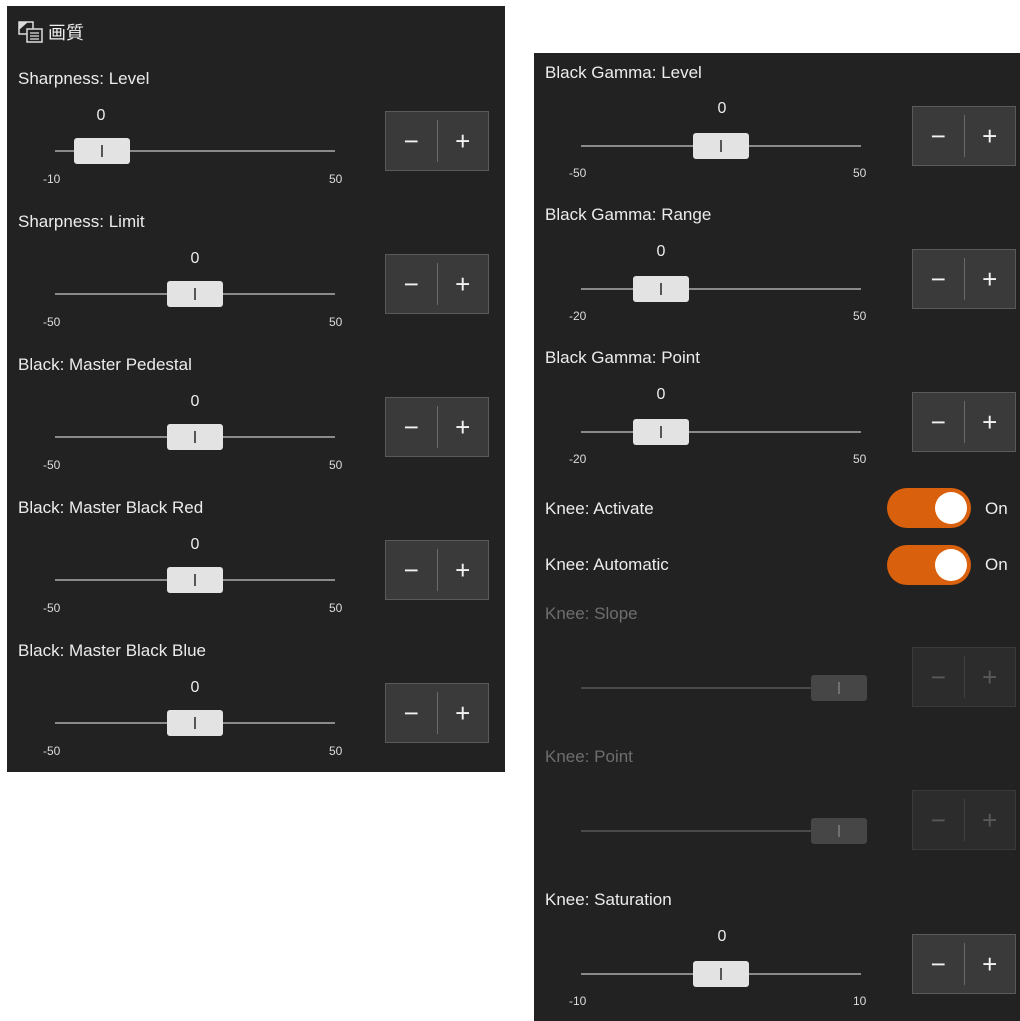 Image resolution: width=1020 pixels, height=1021 pixels. Describe the element at coordinates (929, 565) in the screenshot. I see `knee-automatic-toggle` at that location.